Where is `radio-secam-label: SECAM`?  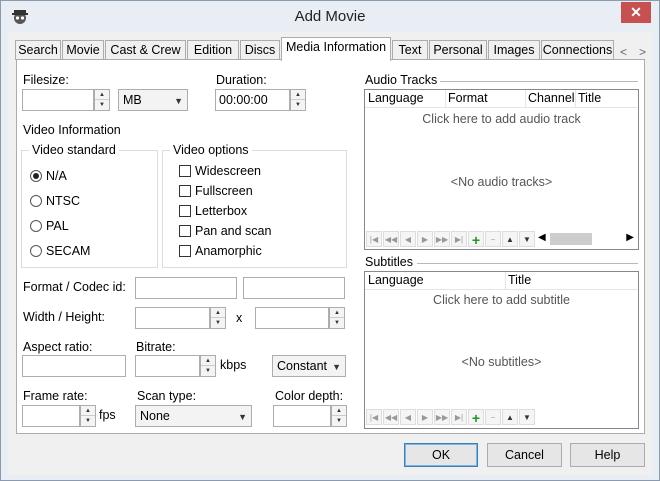
radio-secam-label: SECAM is located at coordinates (68, 251).